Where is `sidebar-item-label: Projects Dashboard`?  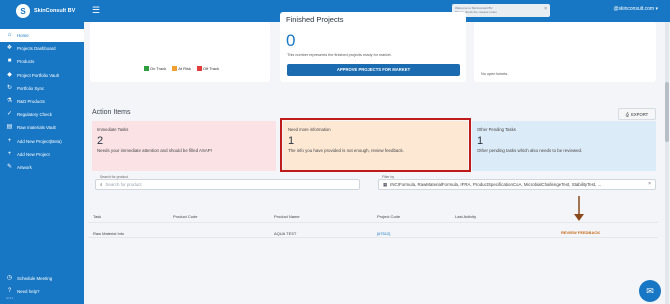
sidebar-item-label: Projects Dashboard is located at coordinates (36, 49).